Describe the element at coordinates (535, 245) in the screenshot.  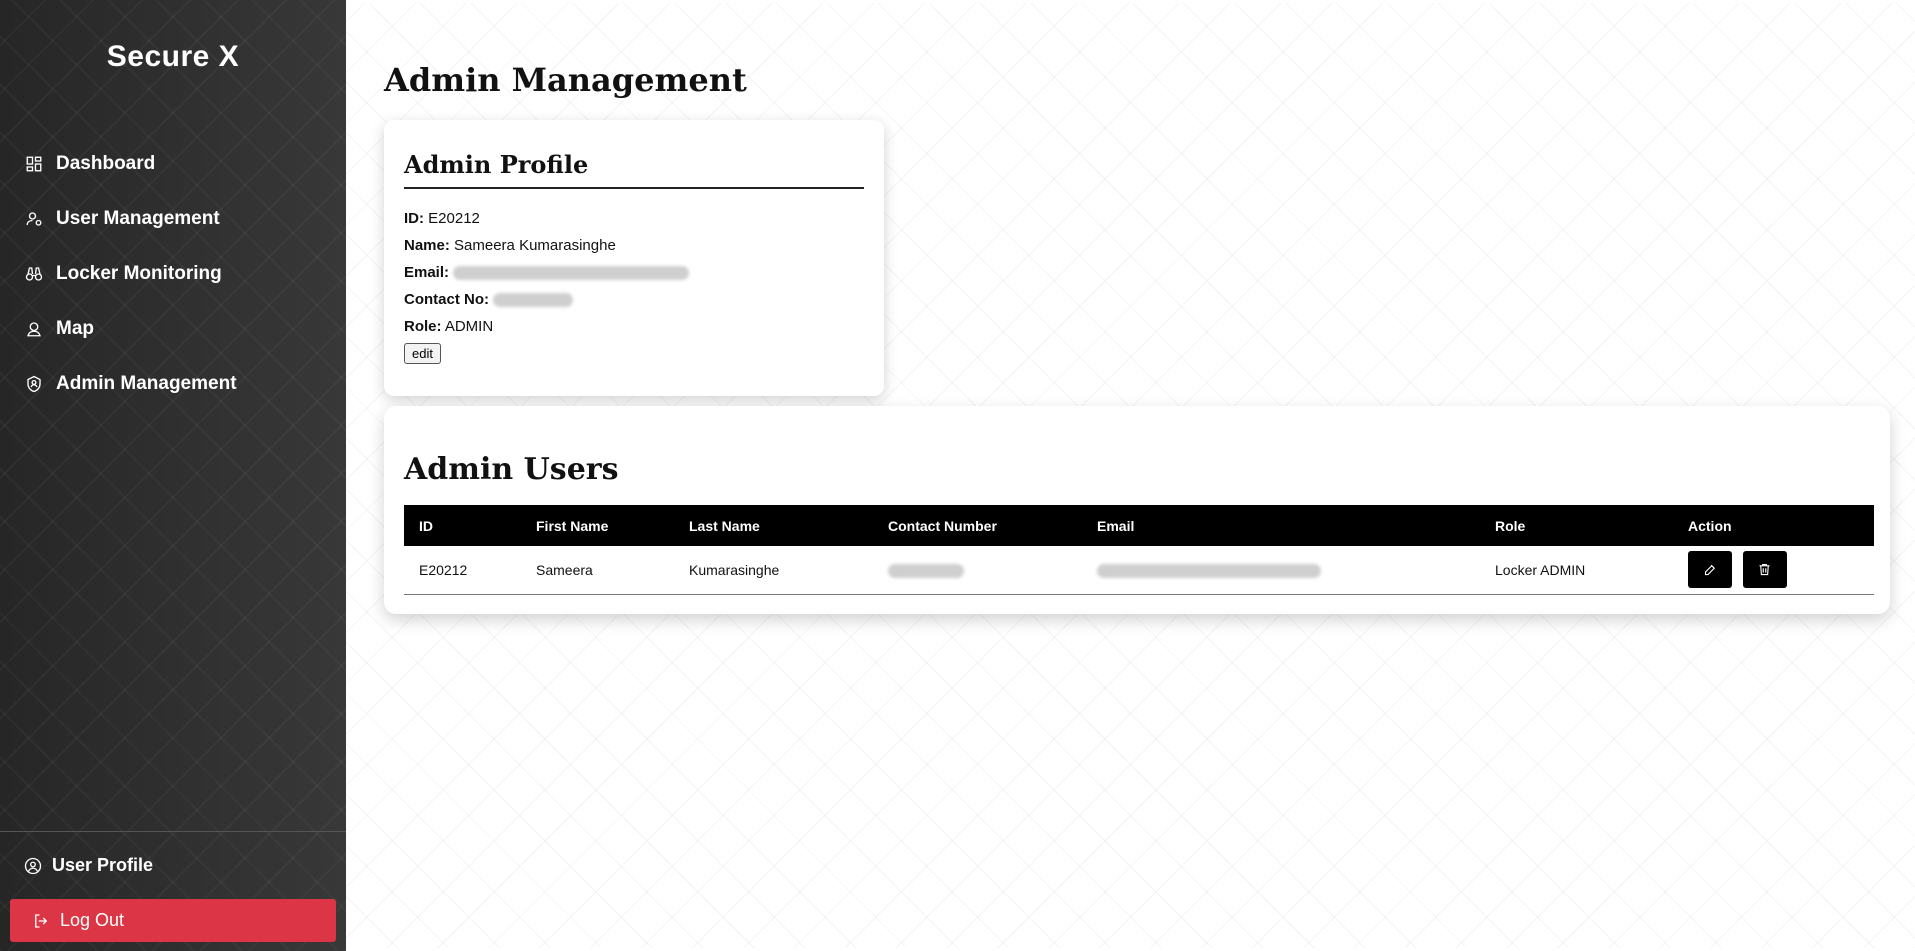
I see `profile-name-value: Sameera Kumarasinghe` at that location.